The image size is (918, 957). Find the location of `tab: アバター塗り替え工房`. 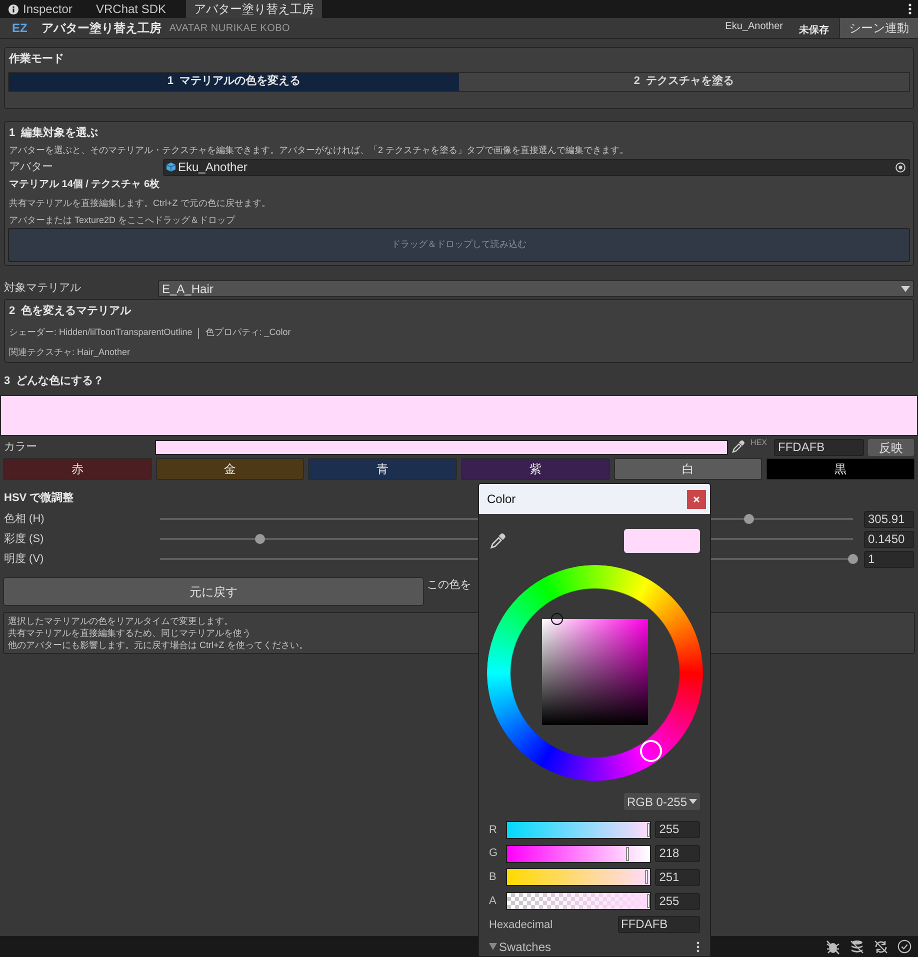

tab: アバター塗り替え工房 is located at coordinates (254, 9).